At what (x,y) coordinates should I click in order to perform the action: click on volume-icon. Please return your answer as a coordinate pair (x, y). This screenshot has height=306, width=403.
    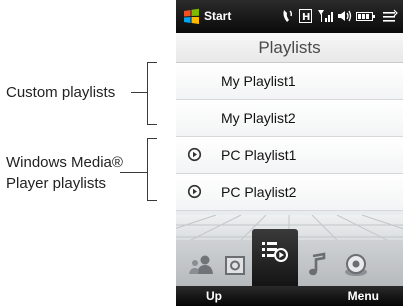
    Looking at the image, I should click on (344, 16).